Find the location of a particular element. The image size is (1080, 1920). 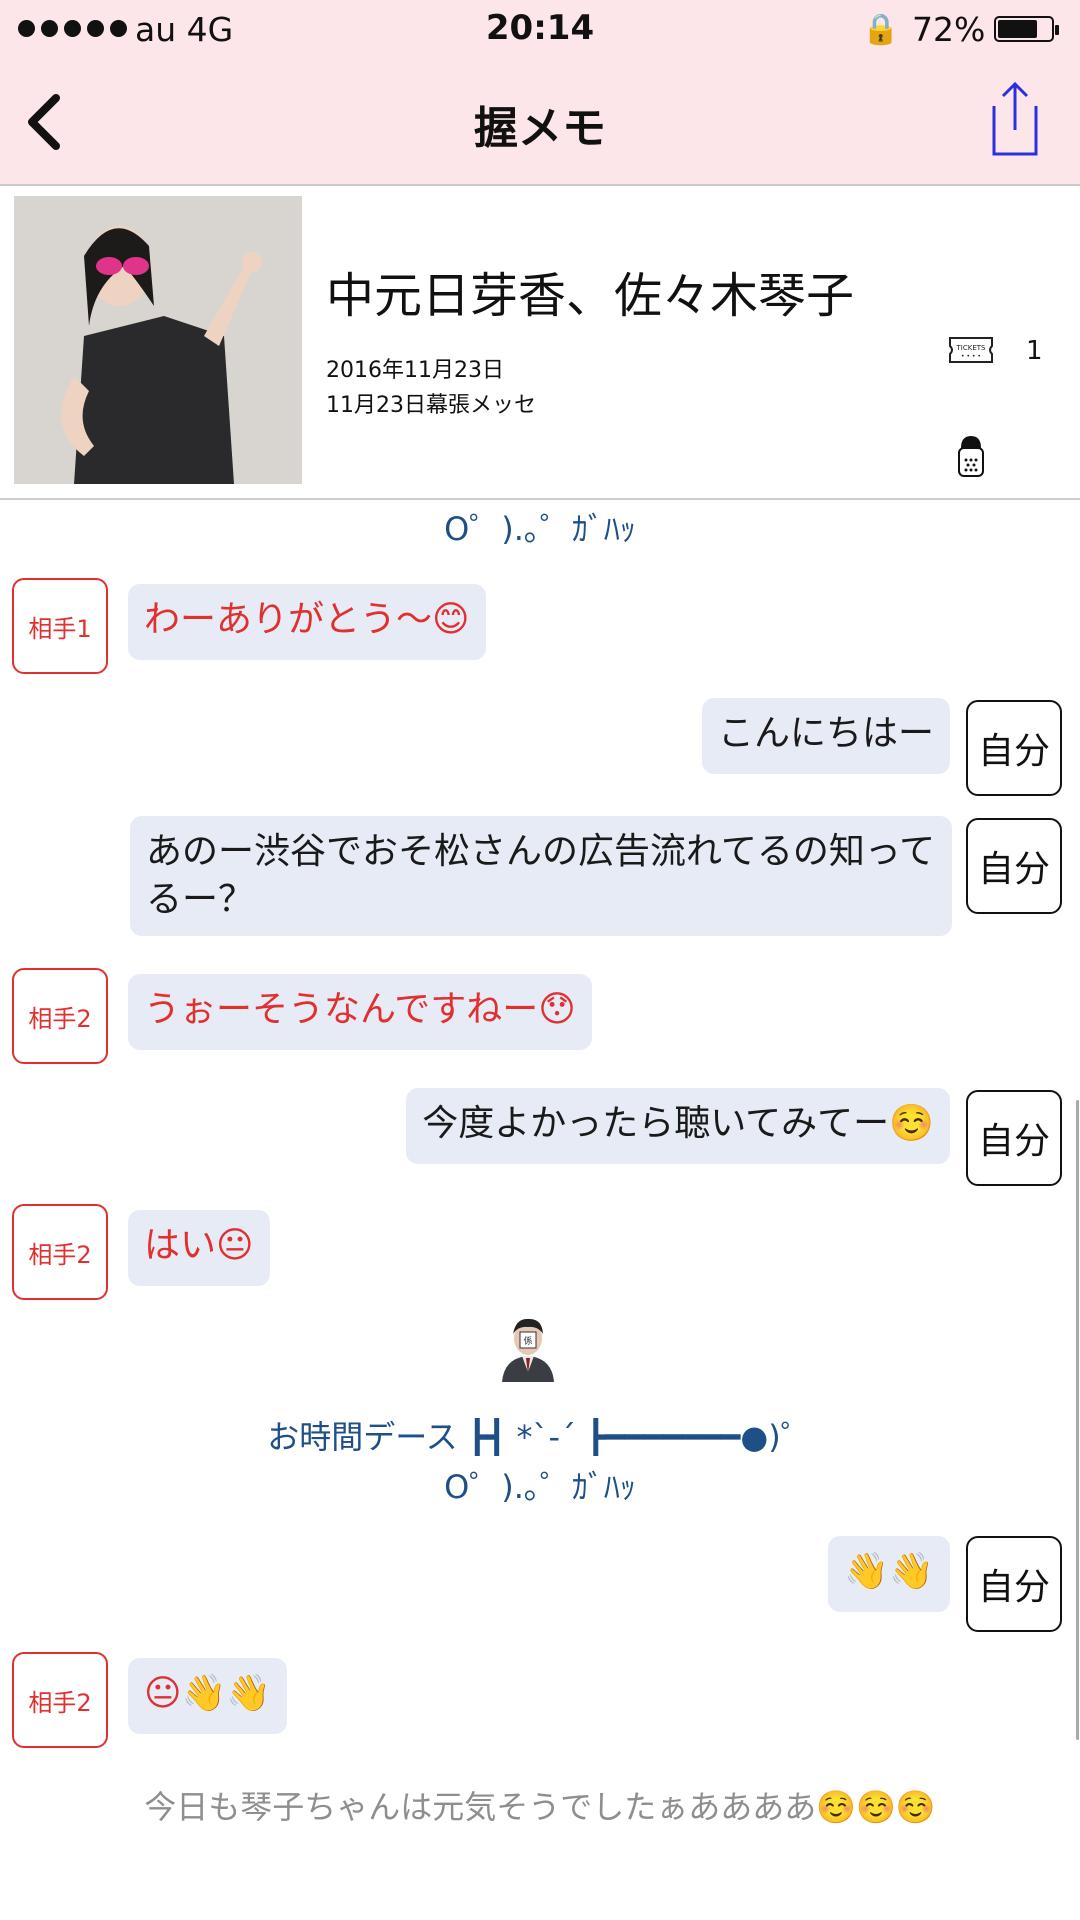

svg-text: TICKETS is located at coordinates (971, 348).